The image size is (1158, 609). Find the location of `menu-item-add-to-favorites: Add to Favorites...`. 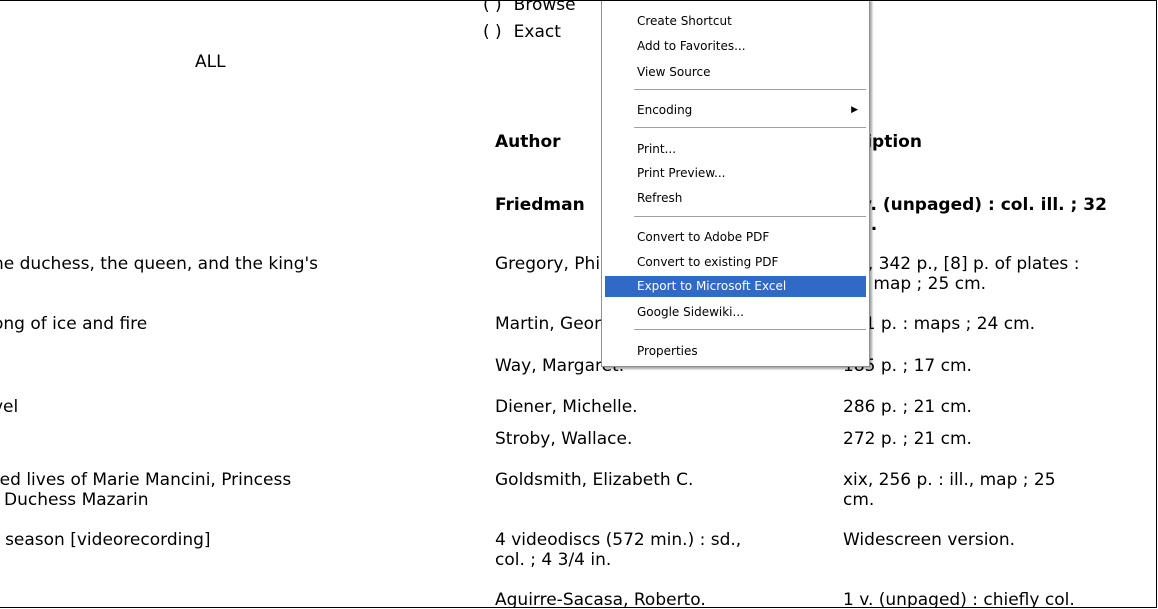

menu-item-add-to-favorites: Add to Favorites... is located at coordinates (735, 46).